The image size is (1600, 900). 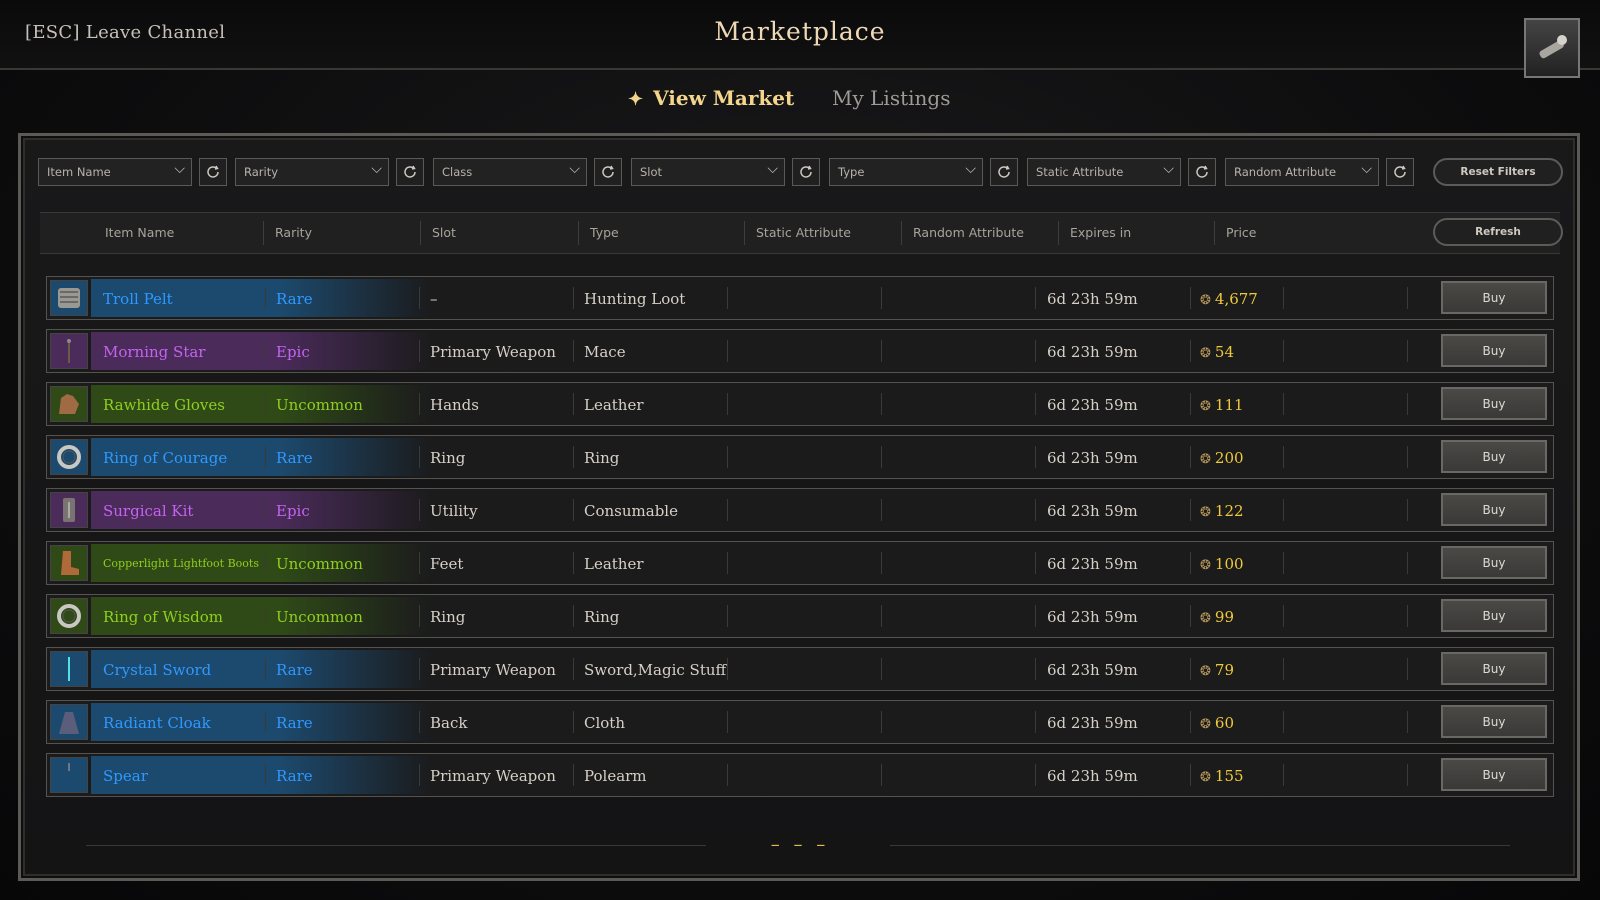 I want to click on tab-my-listings: My Listings, so click(x=891, y=98).